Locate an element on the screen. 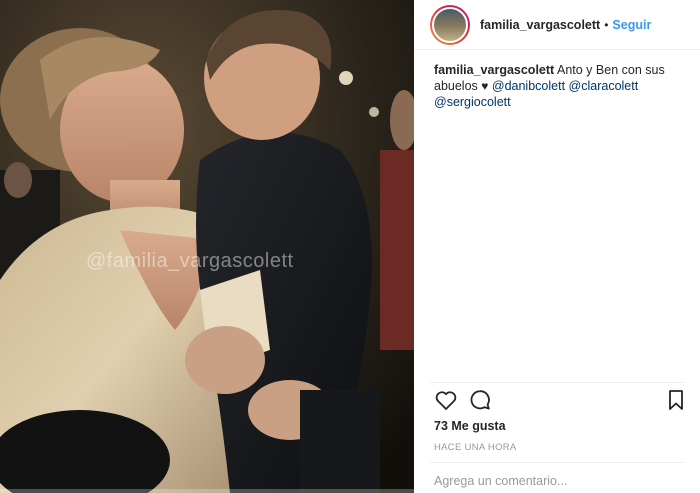 This screenshot has width=700, height=493. post-actions-bar is located at coordinates (559, 402).